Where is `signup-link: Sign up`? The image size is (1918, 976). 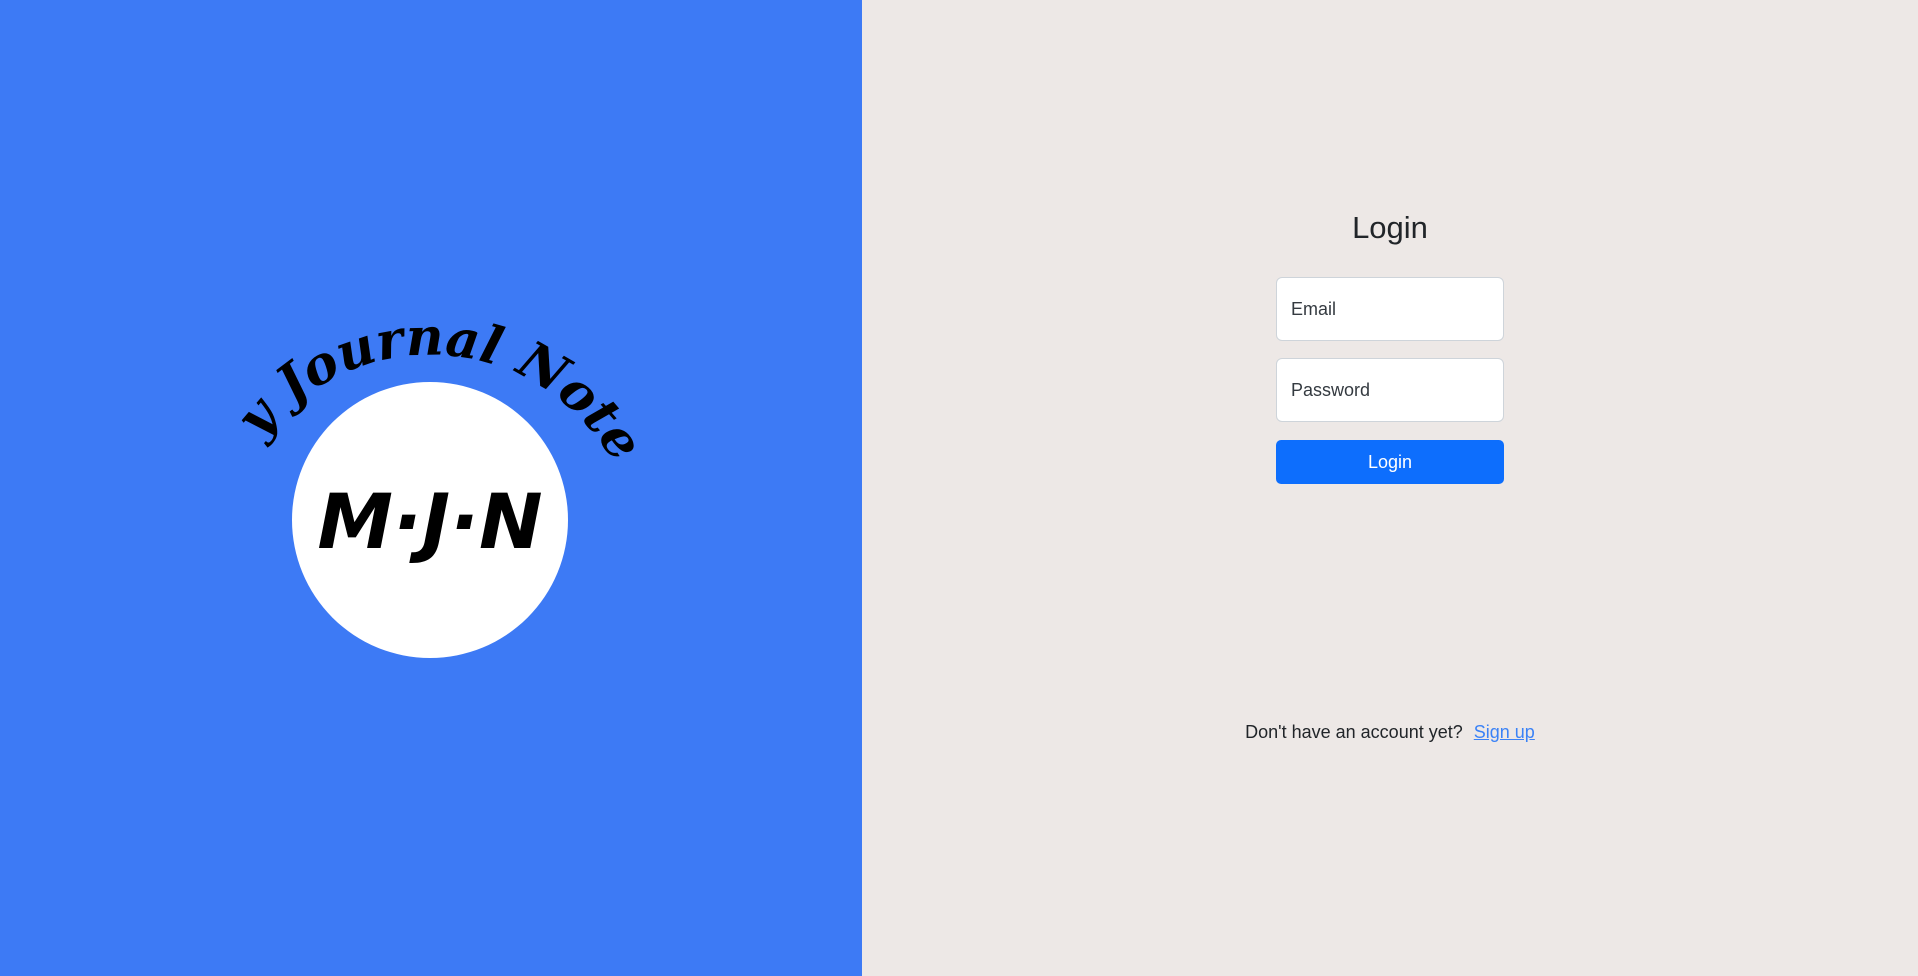 signup-link: Sign up is located at coordinates (1504, 732).